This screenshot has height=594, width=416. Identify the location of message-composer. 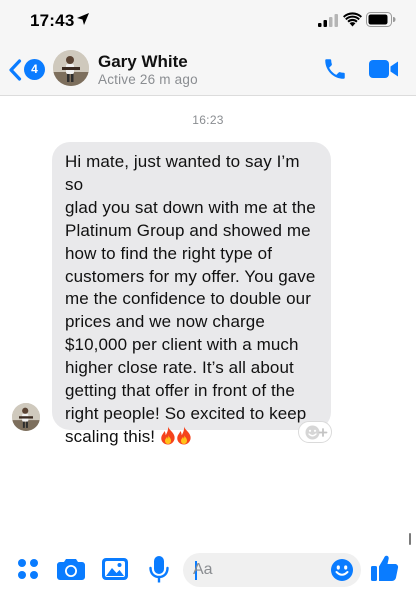
(208, 571).